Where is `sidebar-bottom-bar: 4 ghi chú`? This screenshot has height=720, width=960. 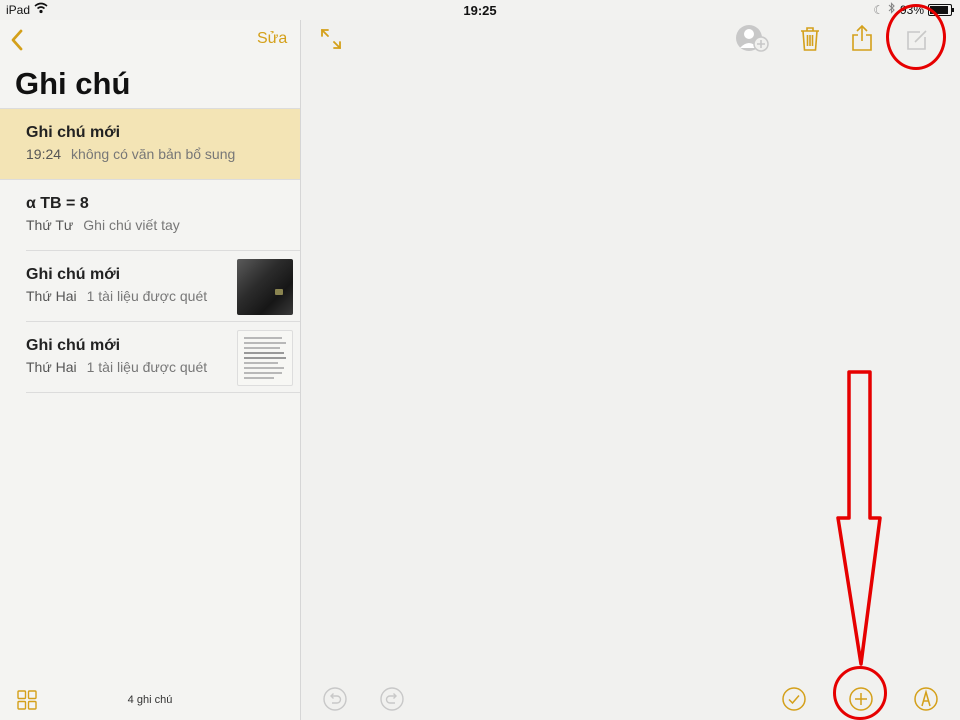 sidebar-bottom-bar: 4 ghi chú is located at coordinates (150, 702).